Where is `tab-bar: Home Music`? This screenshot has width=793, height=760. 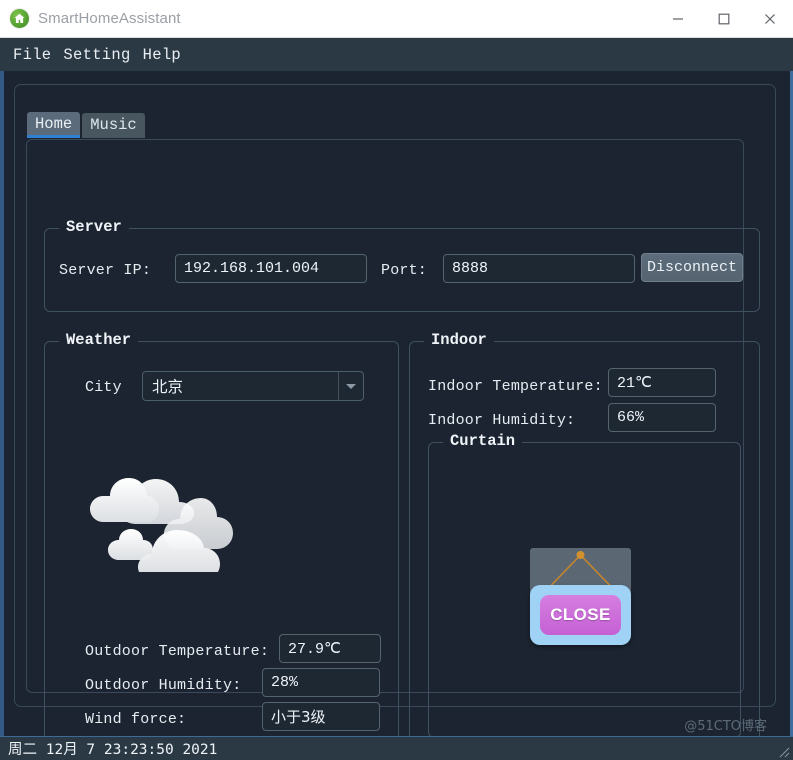 tab-bar: Home Music is located at coordinates (86, 125).